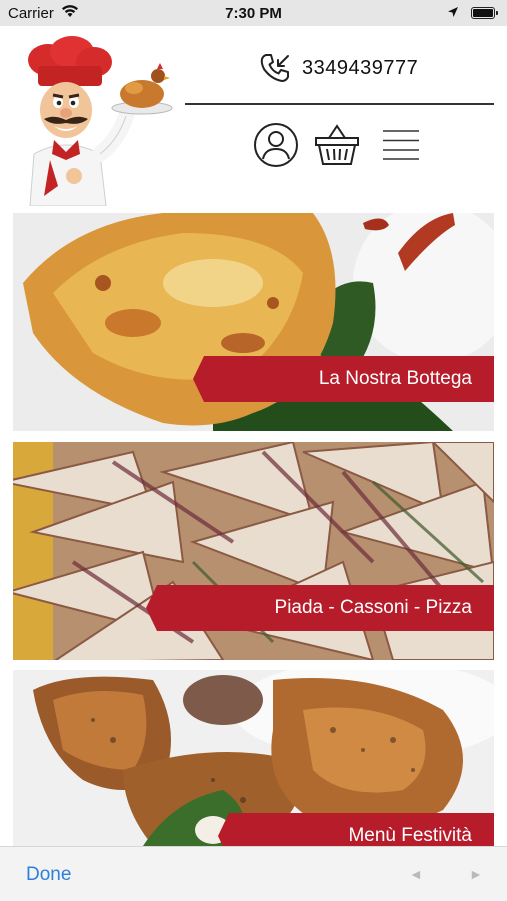 This screenshot has height=901, width=507. Describe the element at coordinates (401, 145) in the screenshot. I see `menu-icon` at that location.